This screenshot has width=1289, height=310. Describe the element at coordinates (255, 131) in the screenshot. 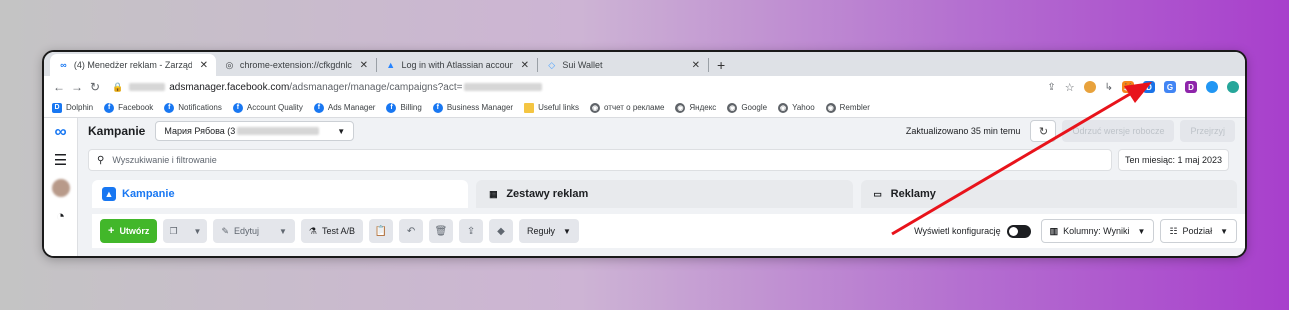

I see `account-selector: Мария Рябова (3 ▼` at that location.